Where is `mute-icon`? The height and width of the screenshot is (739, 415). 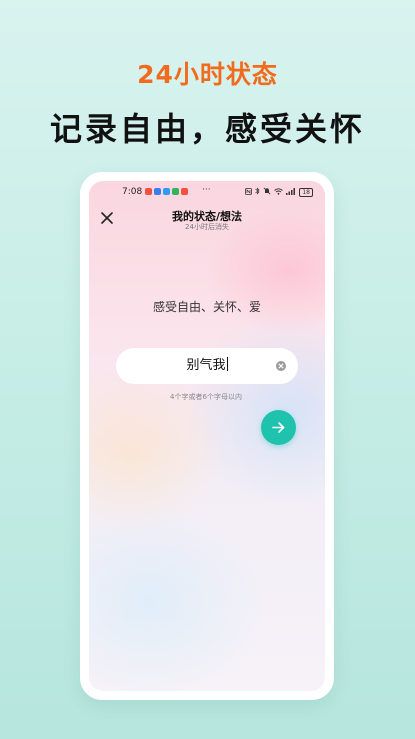 mute-icon is located at coordinates (267, 192).